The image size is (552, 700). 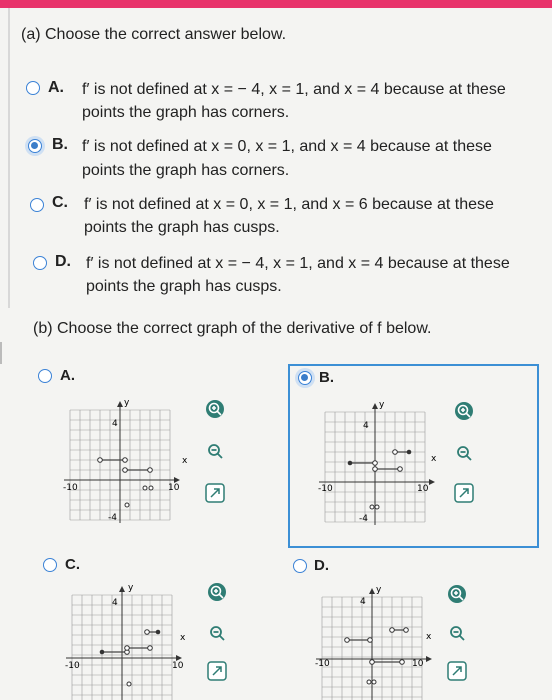 I want to click on option-a-line2: points the graph has corners., so click(x=186, y=112).